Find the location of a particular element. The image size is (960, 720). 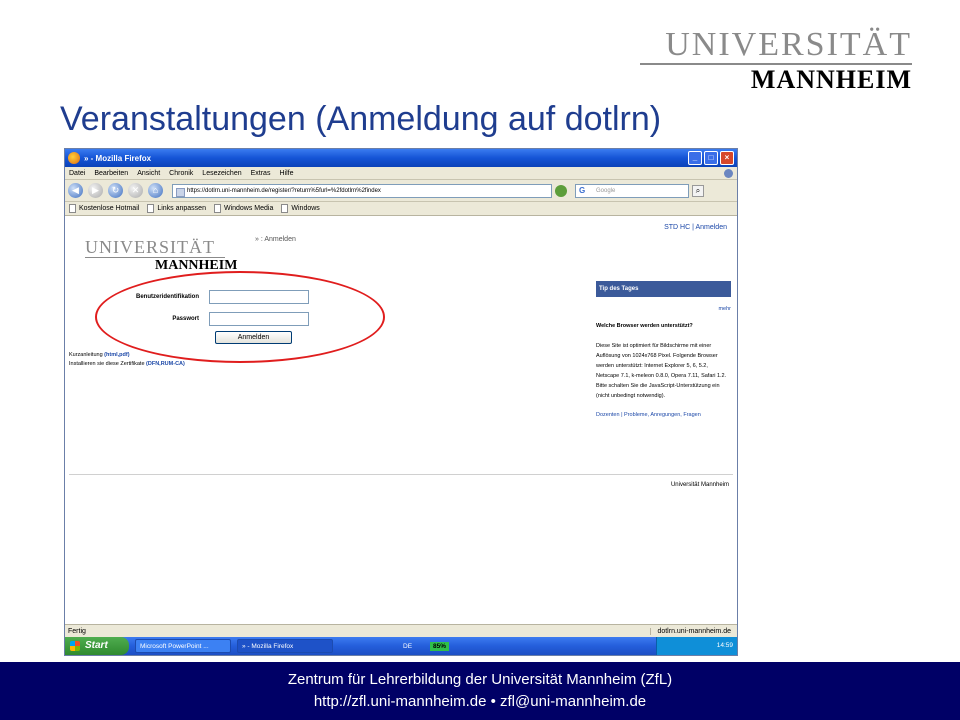

menu-ansicht: Ansicht is located at coordinates (148, 173).